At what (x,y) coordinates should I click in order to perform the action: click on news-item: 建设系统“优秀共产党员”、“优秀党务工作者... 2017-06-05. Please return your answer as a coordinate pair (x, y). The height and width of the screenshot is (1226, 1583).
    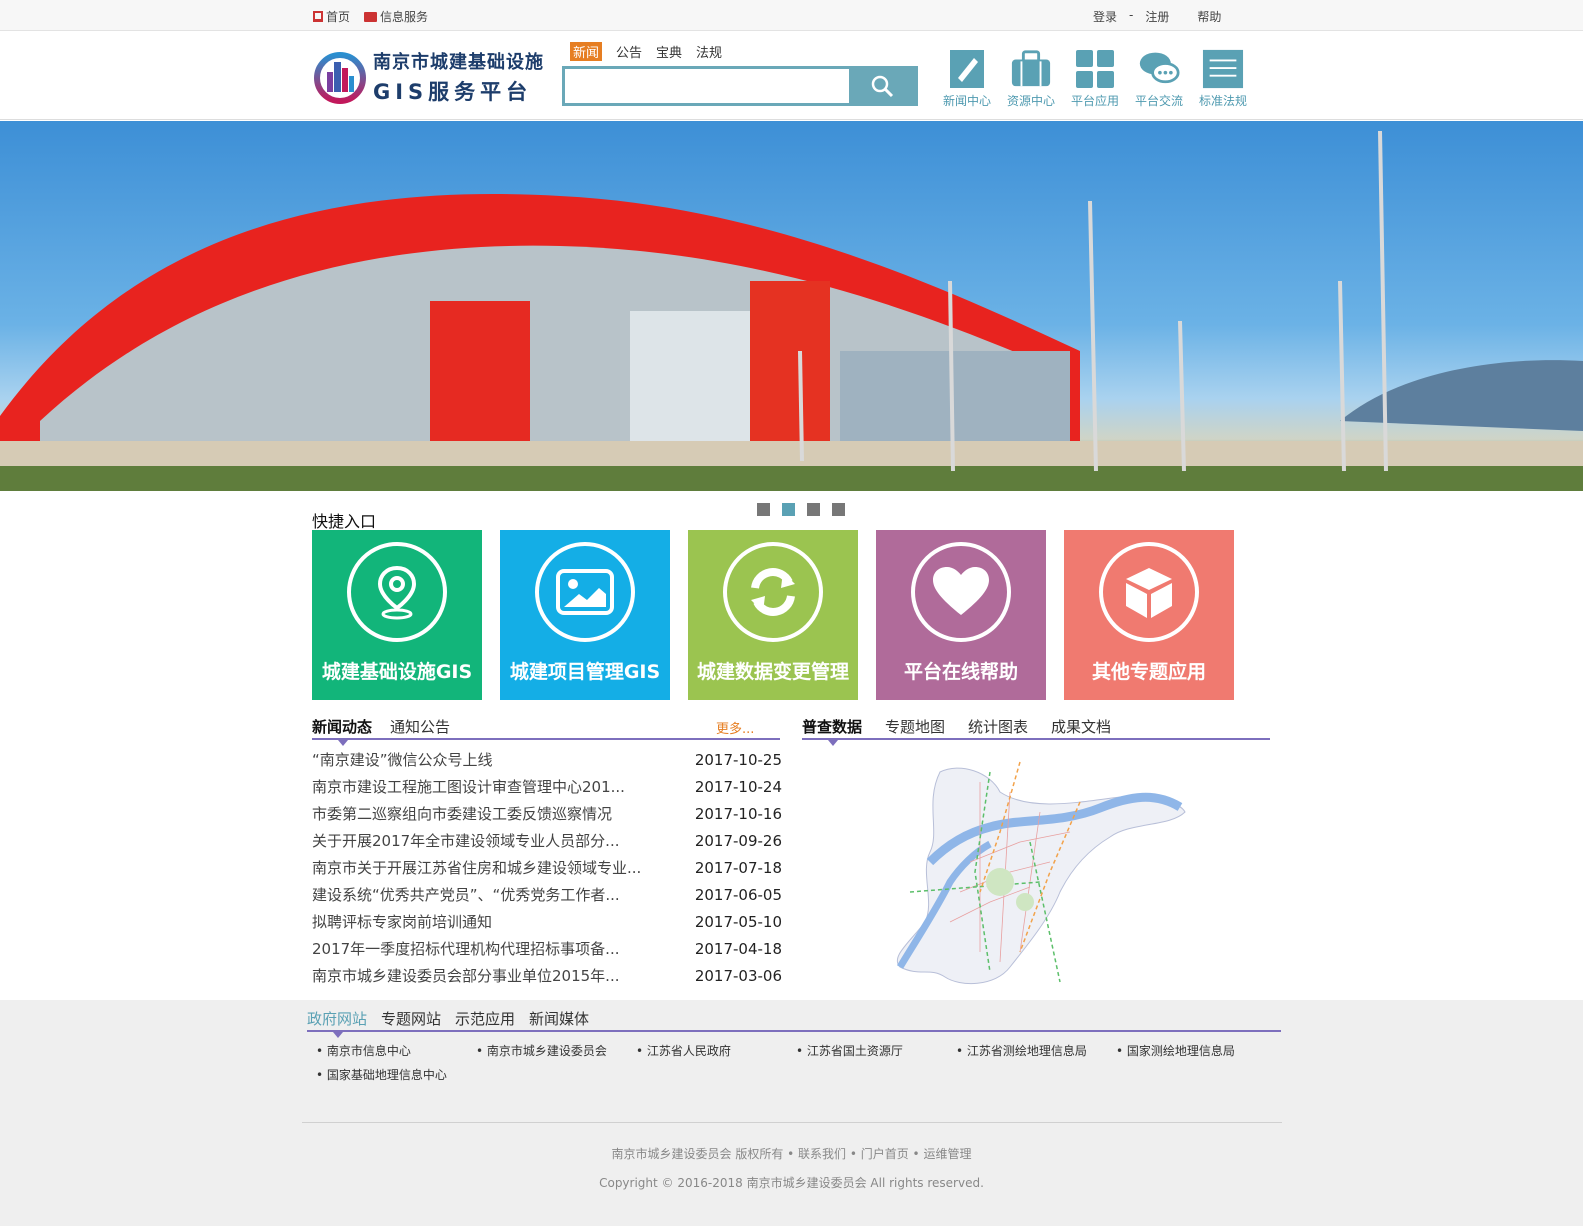
    Looking at the image, I should click on (547, 894).